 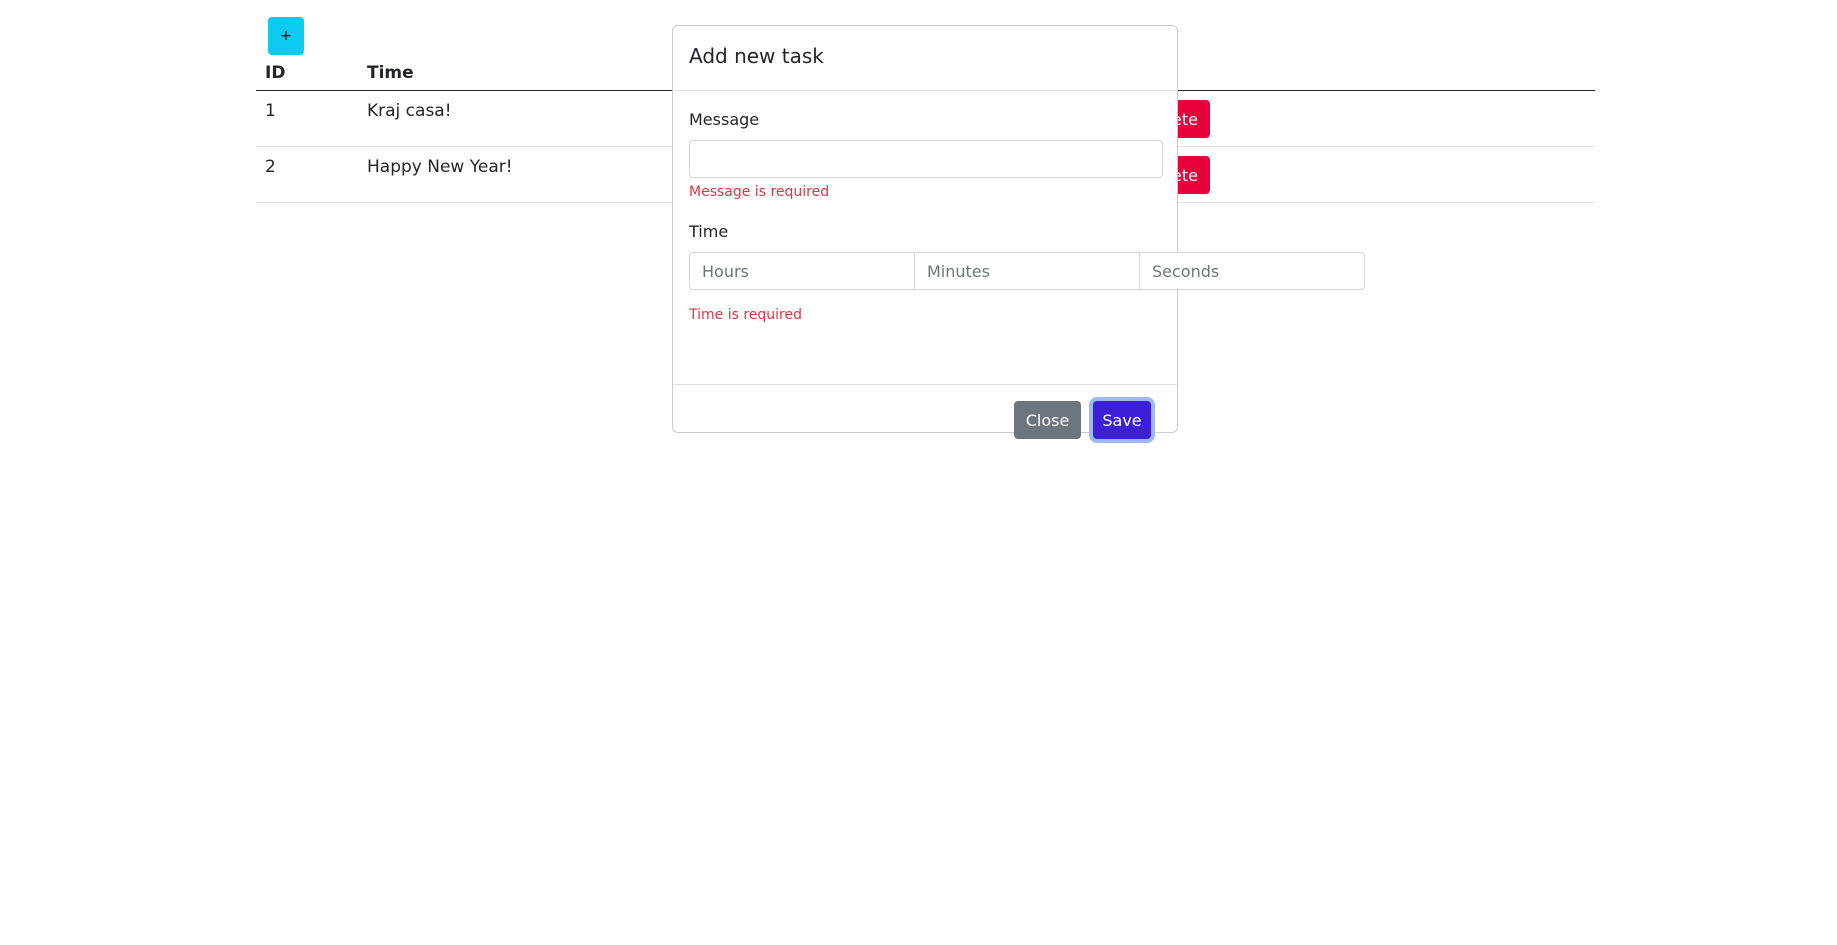 What do you see at coordinates (1122, 420) in the screenshot?
I see `save-button: Save` at bounding box center [1122, 420].